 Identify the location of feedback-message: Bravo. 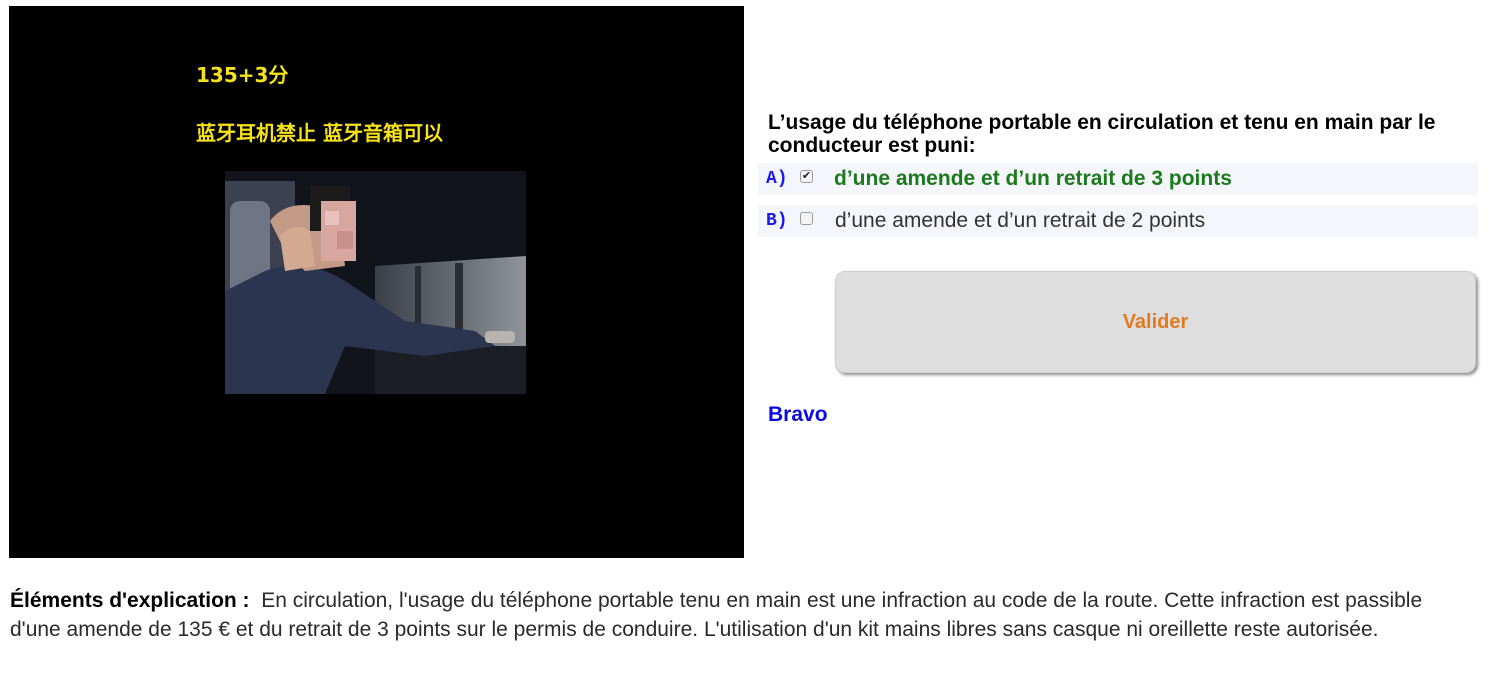
(798, 414).